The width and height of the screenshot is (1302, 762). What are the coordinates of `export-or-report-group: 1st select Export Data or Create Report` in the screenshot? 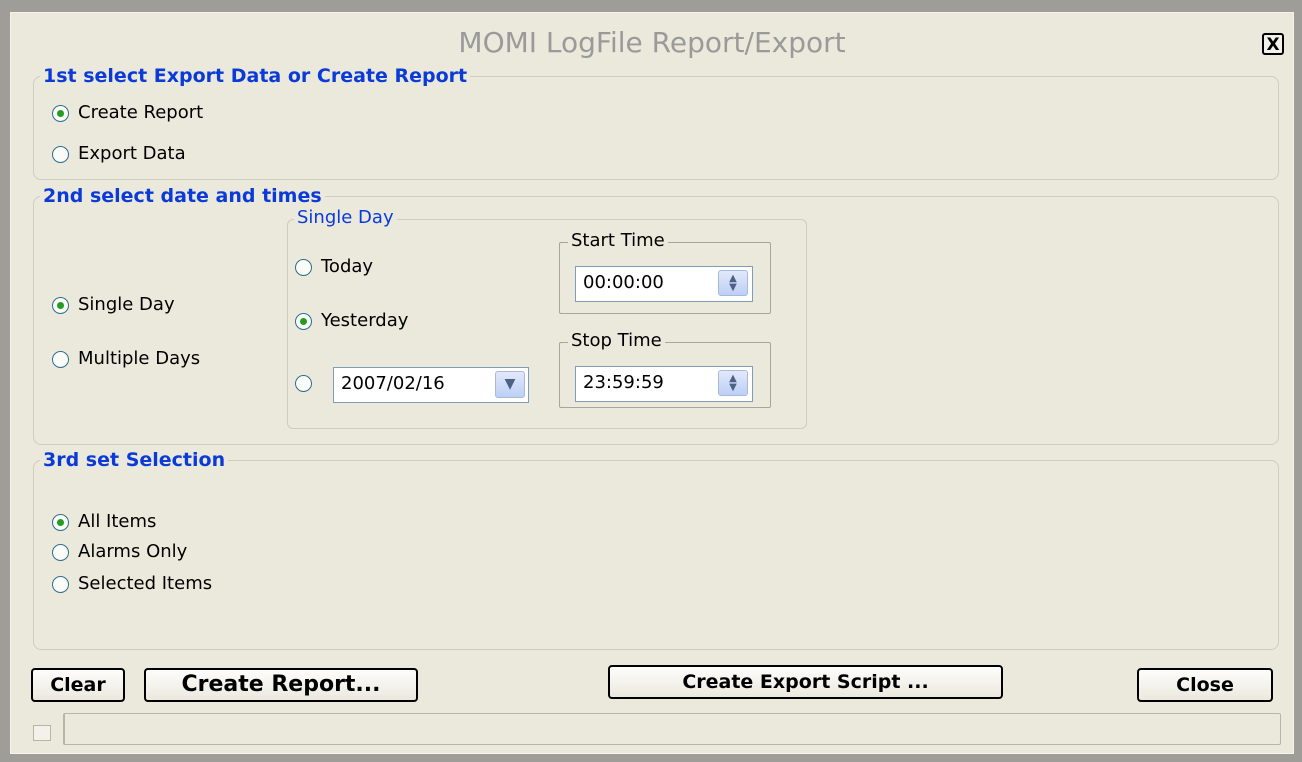 It's located at (656, 122).